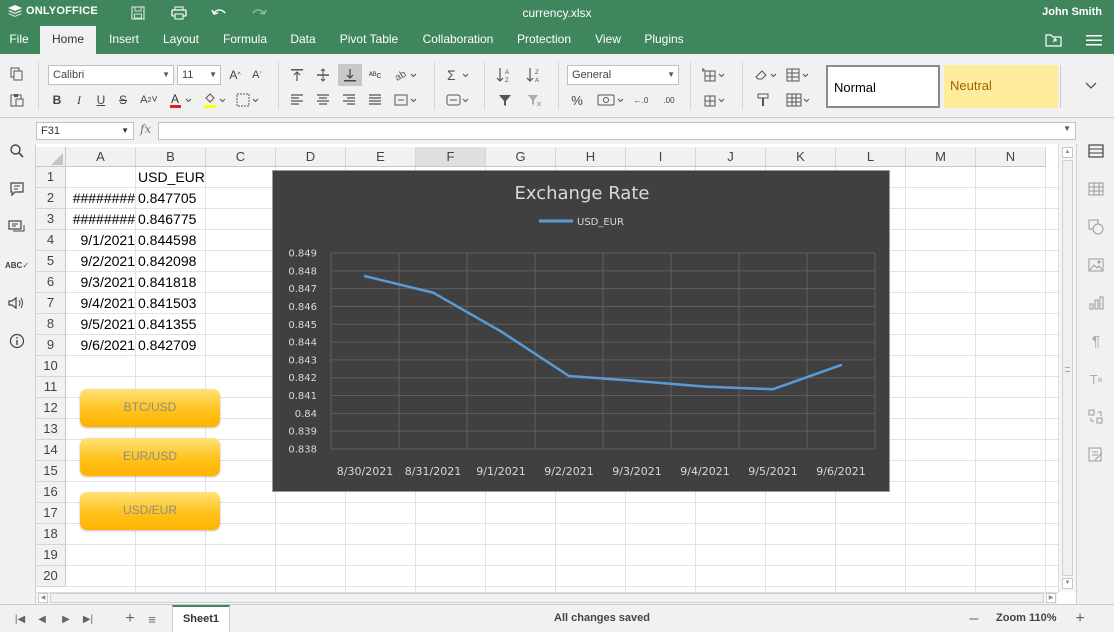 This screenshot has width=1114, height=632. What do you see at coordinates (167, 219) in the screenshot?
I see `cell-b3: 0.846775` at bounding box center [167, 219].